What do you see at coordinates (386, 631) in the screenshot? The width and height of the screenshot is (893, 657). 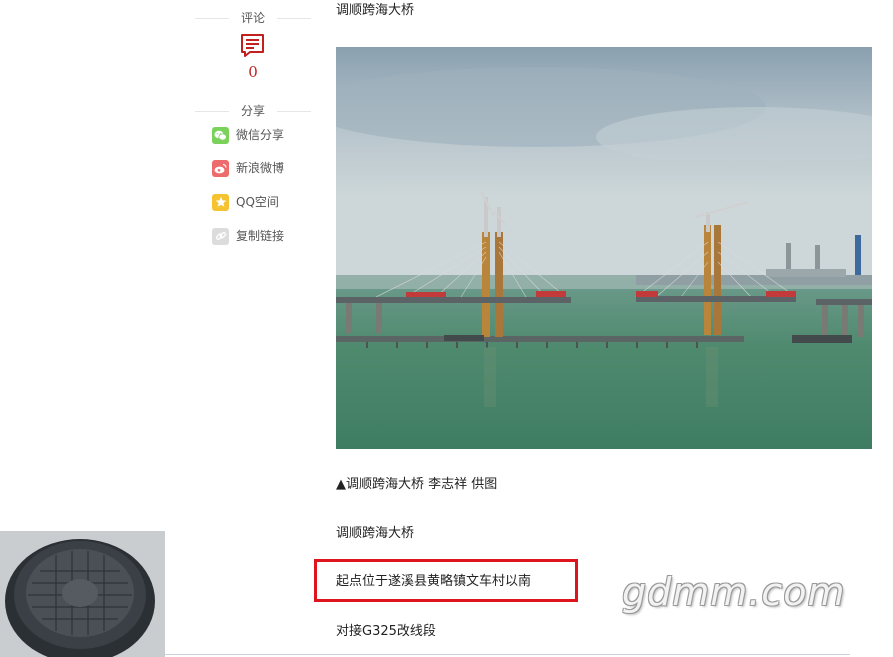 I see `article-paragraph: 对接G325改线段` at bounding box center [386, 631].